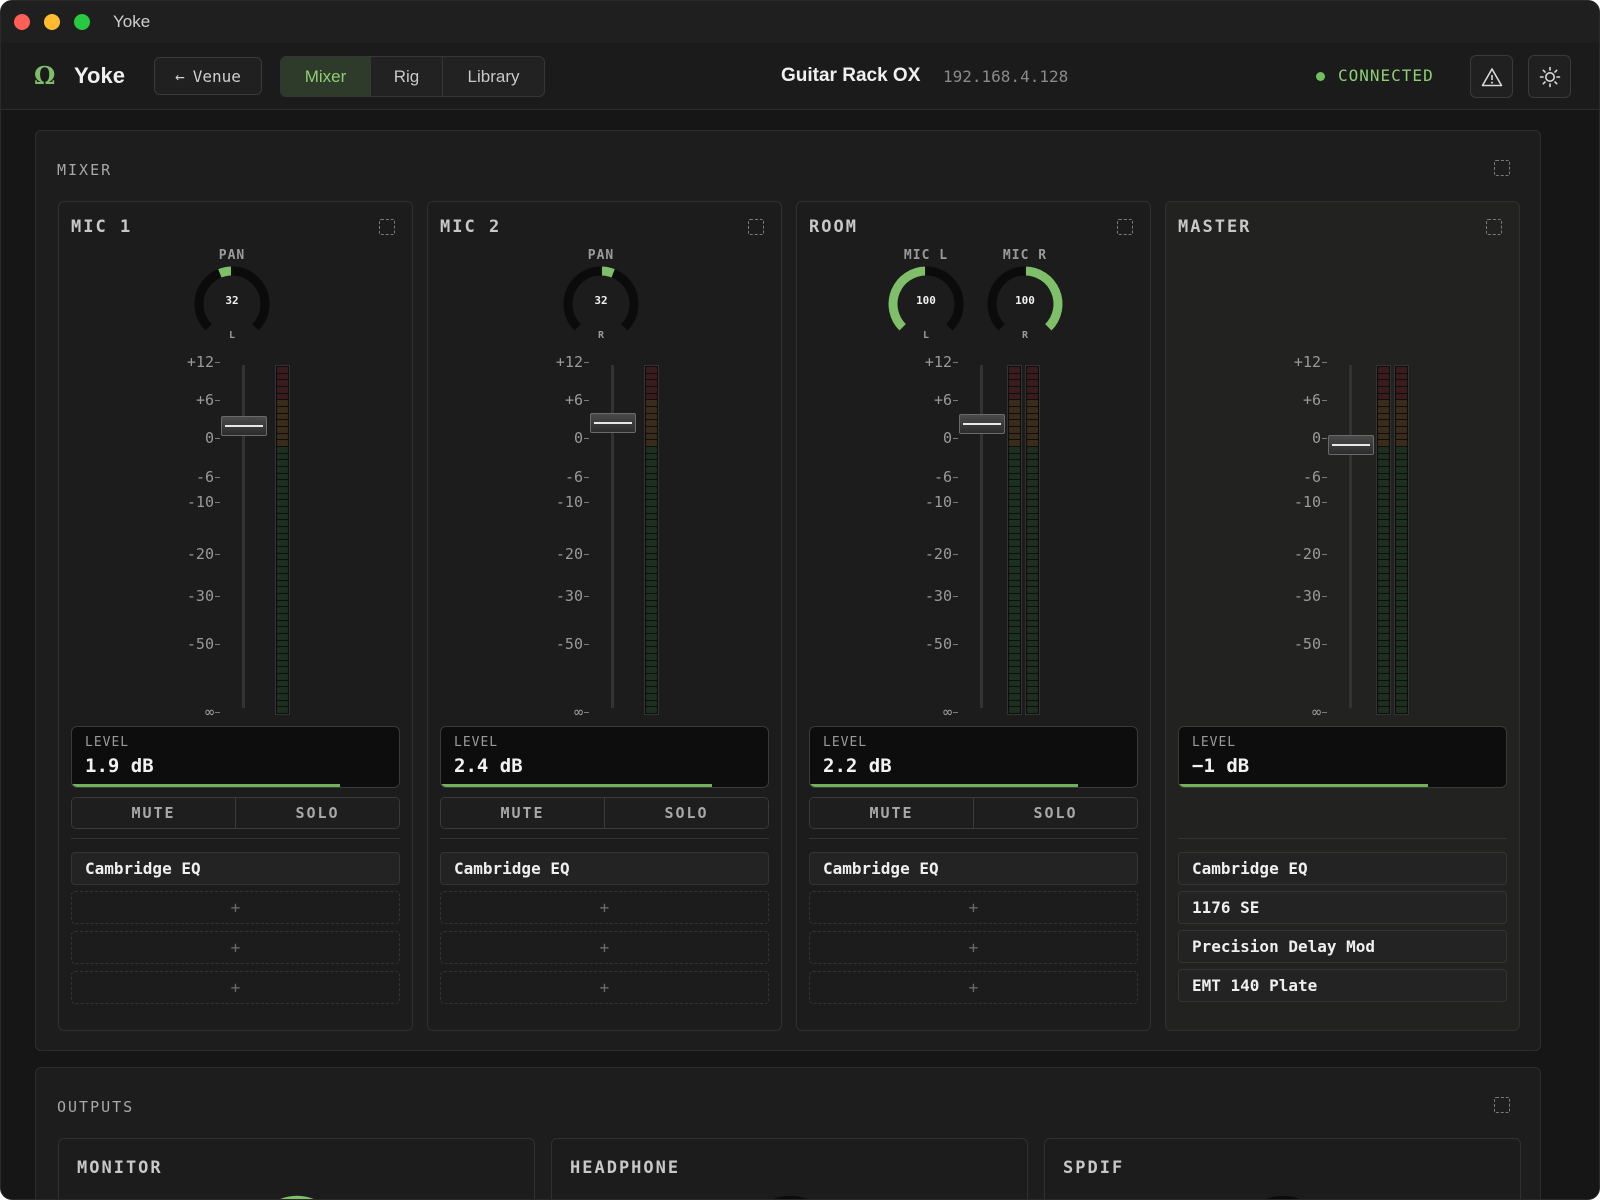  What do you see at coordinates (1342, 985) in the screenshot?
I see `plugin-slot: EMT 140 Plate` at bounding box center [1342, 985].